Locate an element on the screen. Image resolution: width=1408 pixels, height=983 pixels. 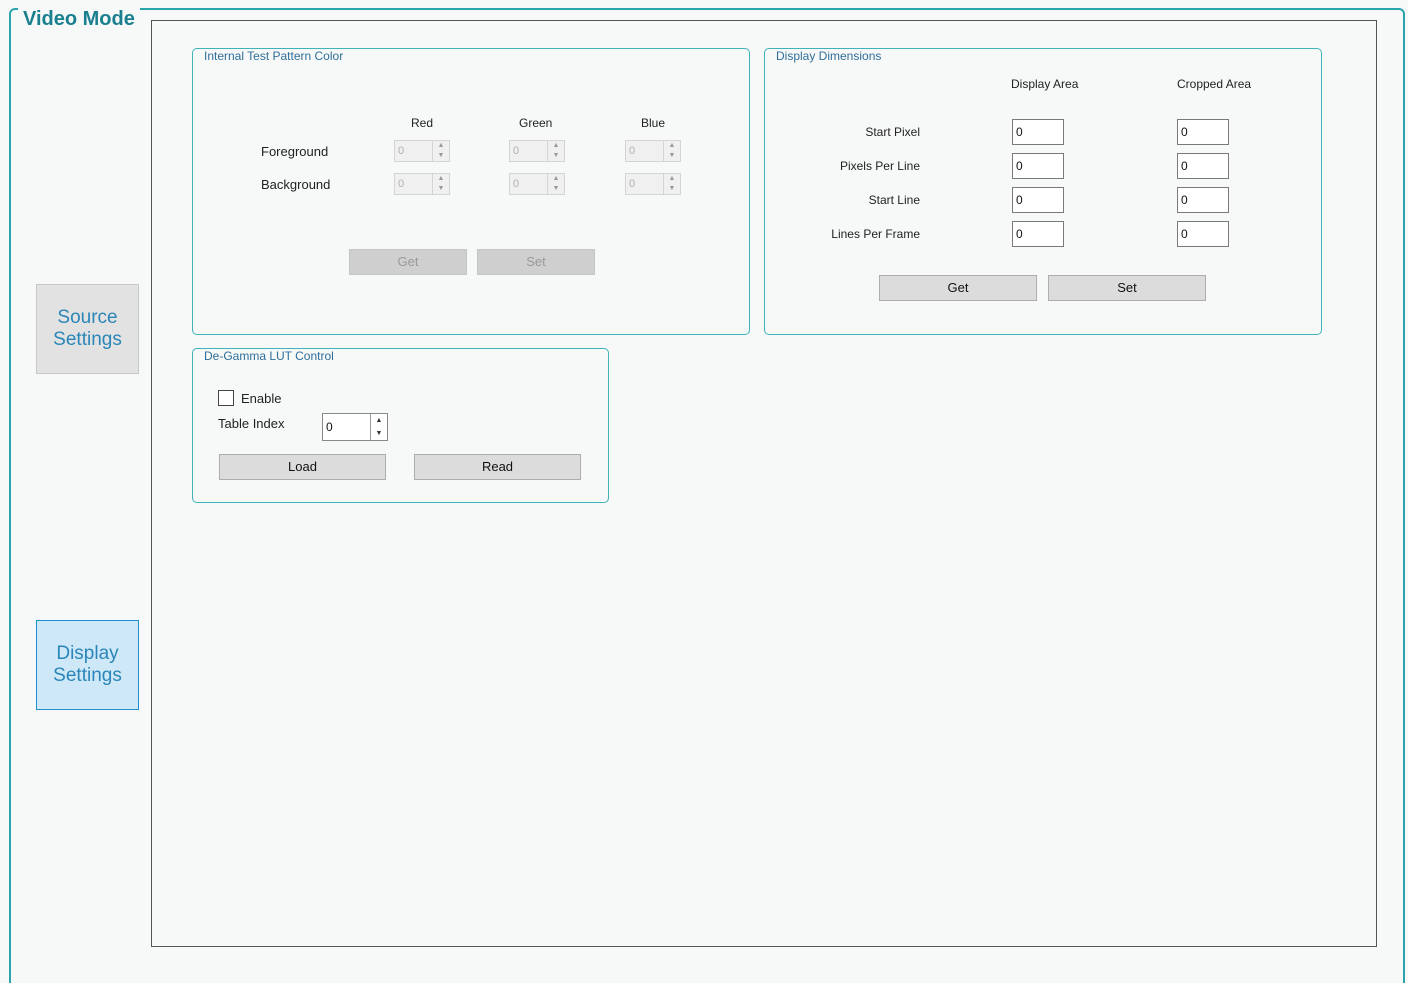
start-pixel-cropped-input: 0 is located at coordinates (1203, 132).